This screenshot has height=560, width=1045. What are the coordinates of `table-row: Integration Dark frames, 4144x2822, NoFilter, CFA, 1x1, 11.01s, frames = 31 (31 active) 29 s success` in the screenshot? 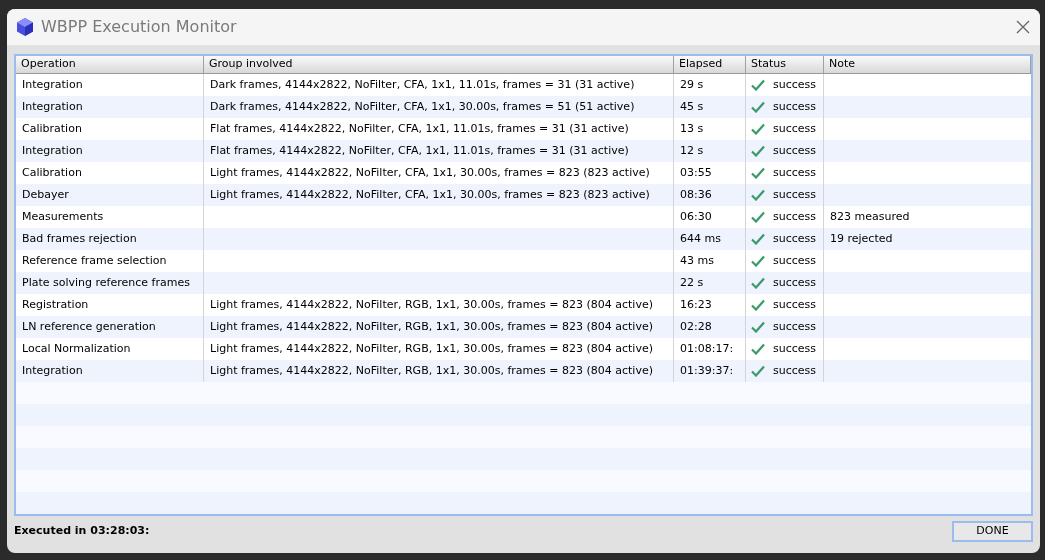 It's located at (523, 85).